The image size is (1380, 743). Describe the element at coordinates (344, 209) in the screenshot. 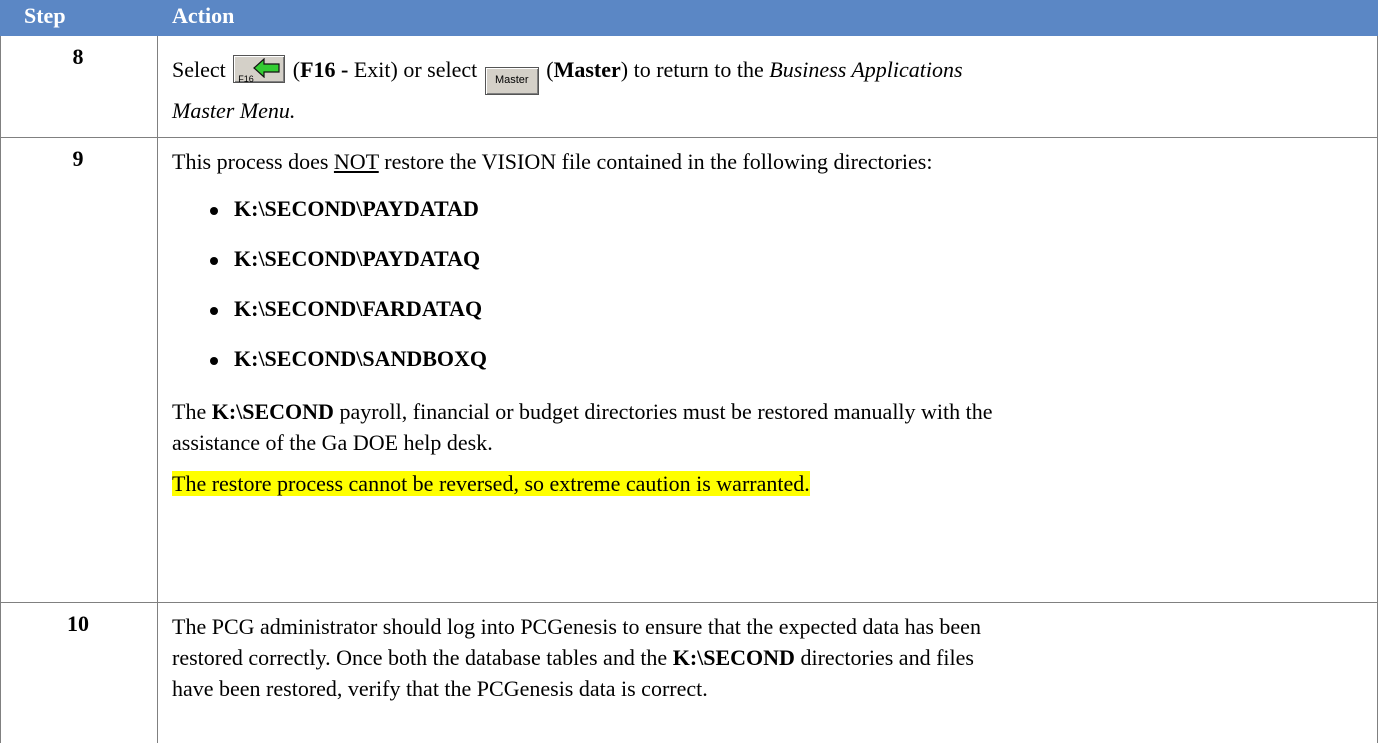

I see `directory-item: K:\SECOND\PAYDATAD` at that location.